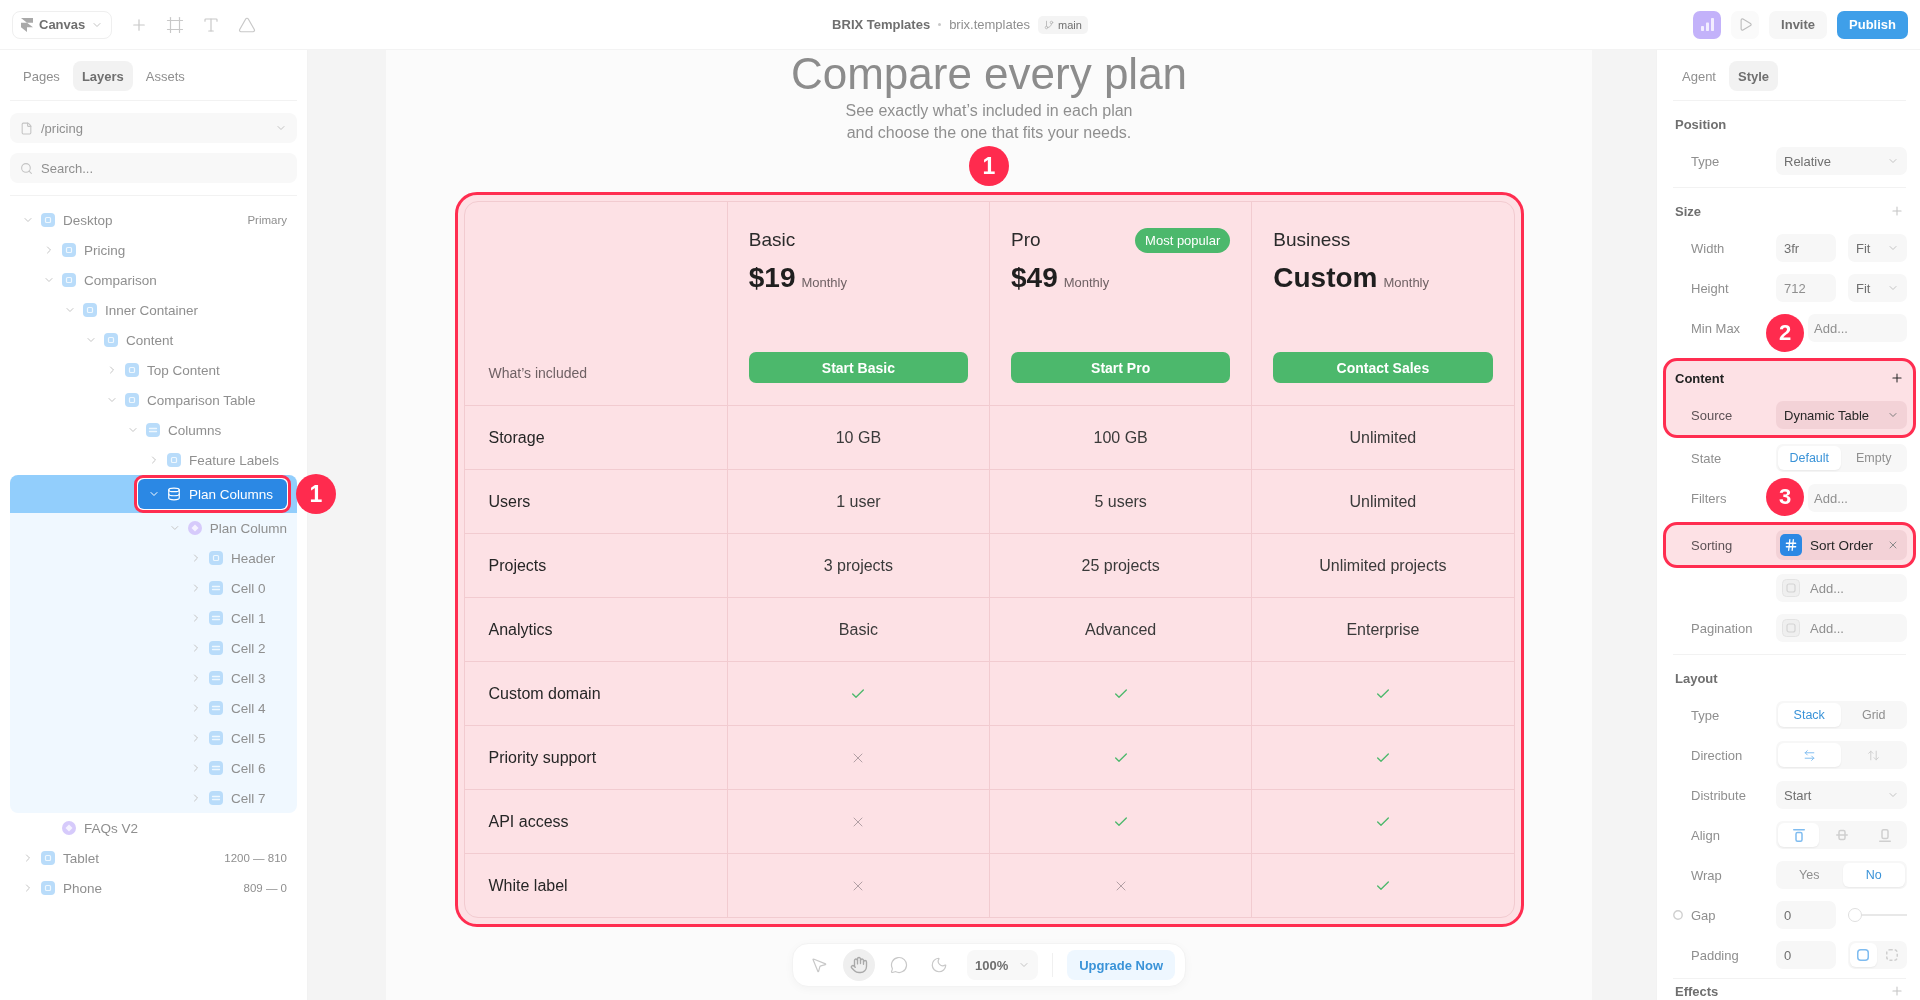  I want to click on table-cell: Advanced, so click(1120, 629).